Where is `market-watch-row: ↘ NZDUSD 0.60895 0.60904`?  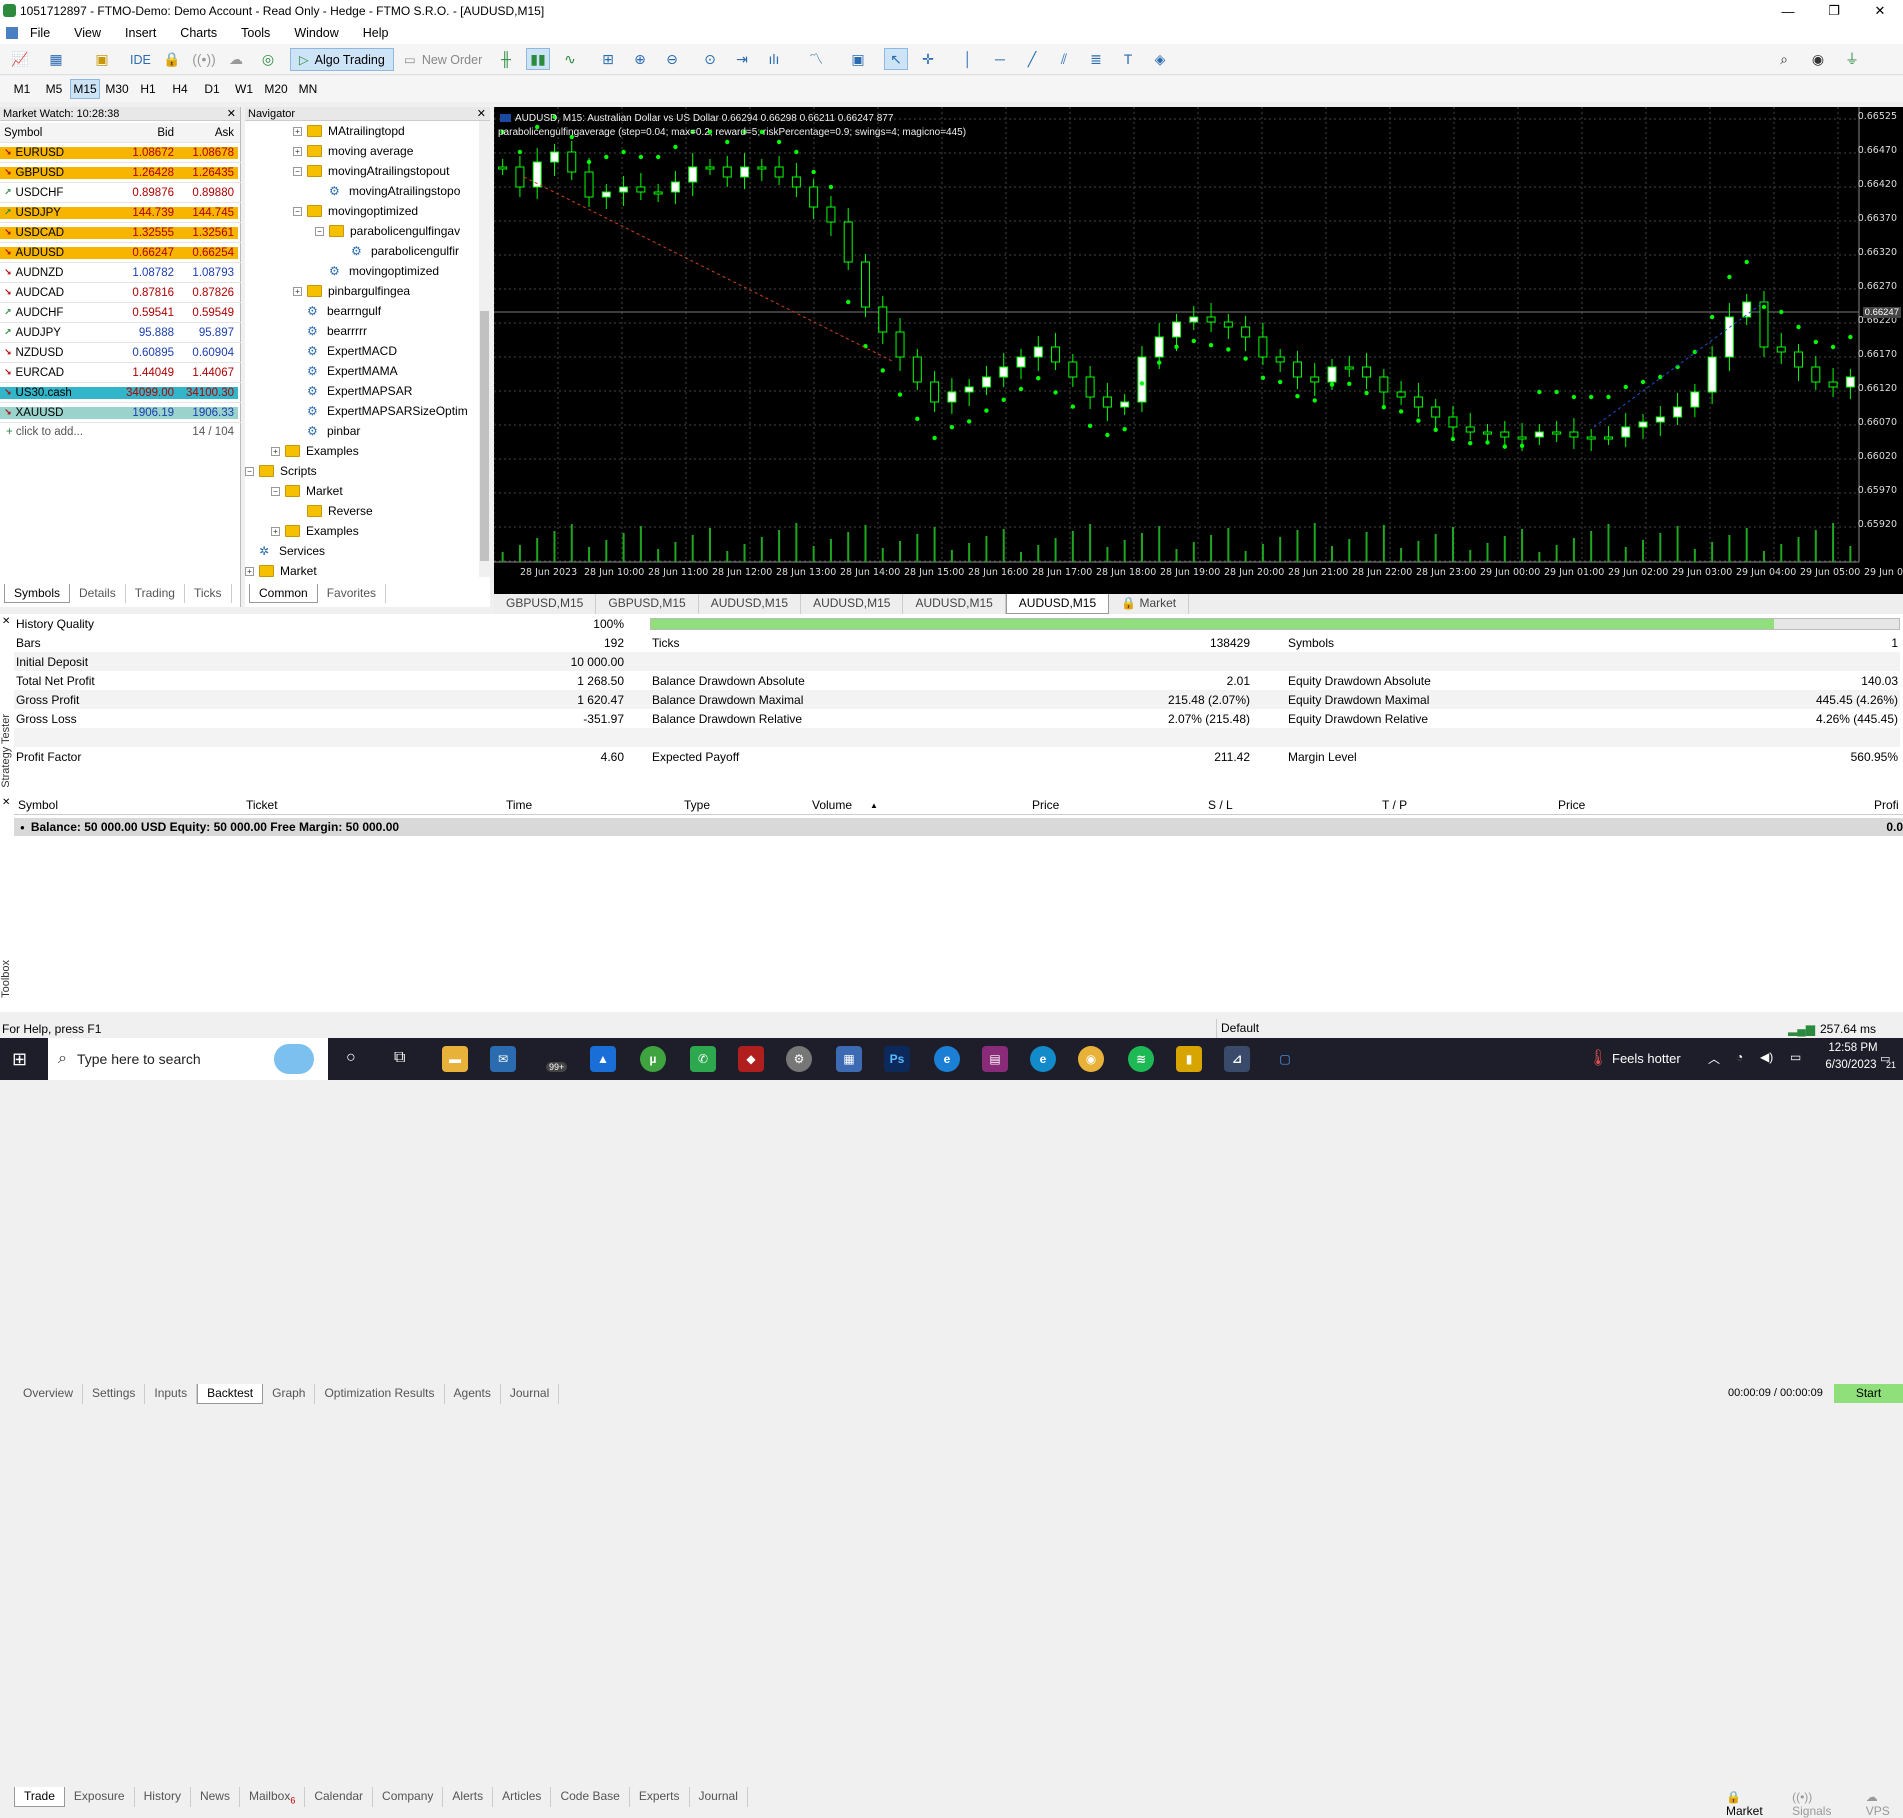 market-watch-row: ↘ NZDUSD 0.60895 0.60904 is located at coordinates (120, 353).